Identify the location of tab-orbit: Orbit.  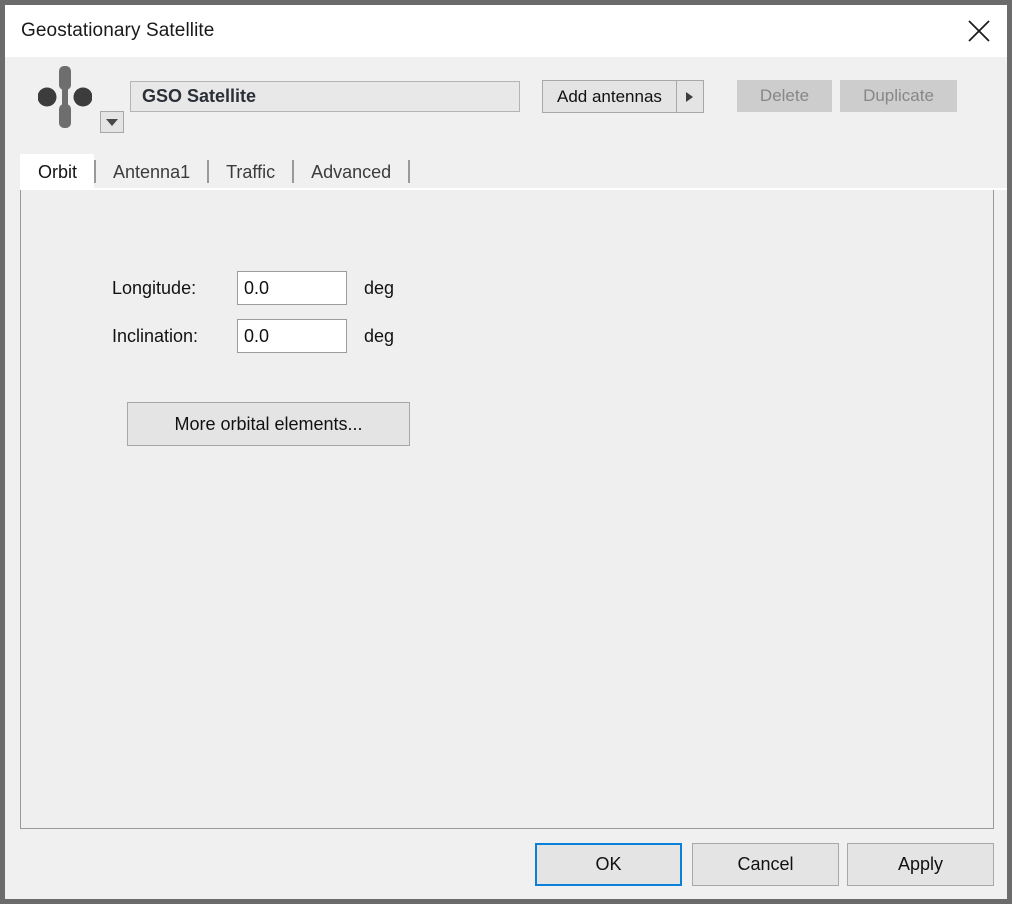
(57, 172).